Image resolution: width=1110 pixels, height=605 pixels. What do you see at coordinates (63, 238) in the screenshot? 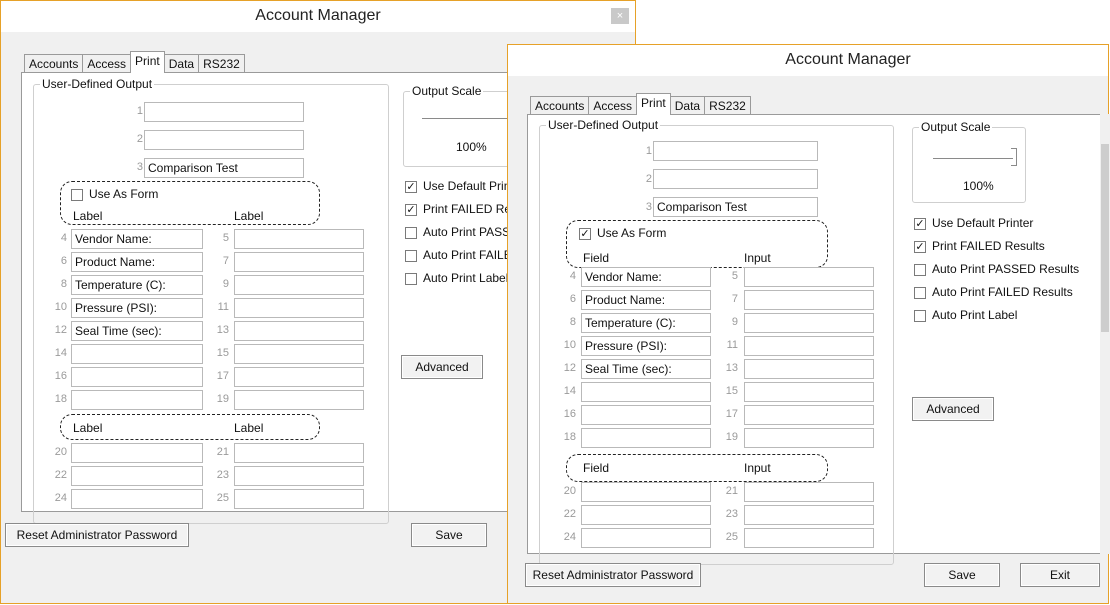
I see `row-number: 4` at bounding box center [63, 238].